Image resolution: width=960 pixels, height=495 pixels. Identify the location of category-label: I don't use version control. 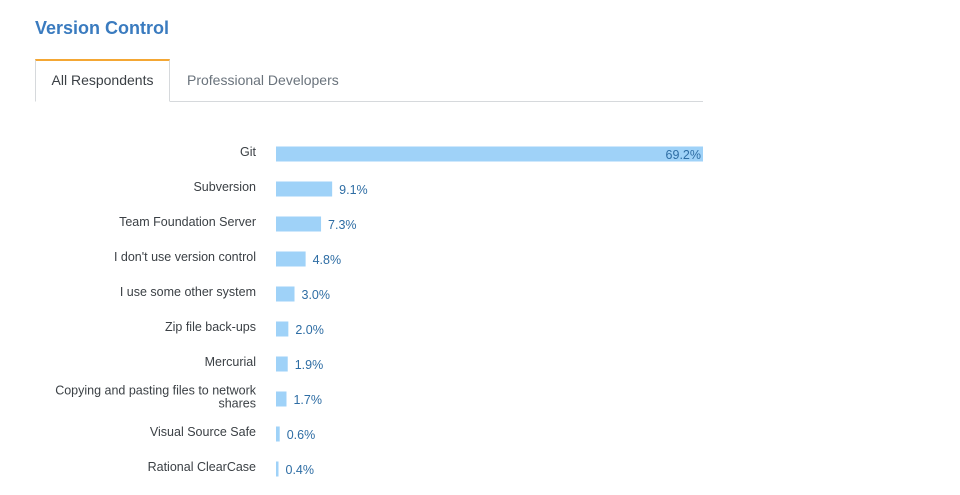
(185, 257).